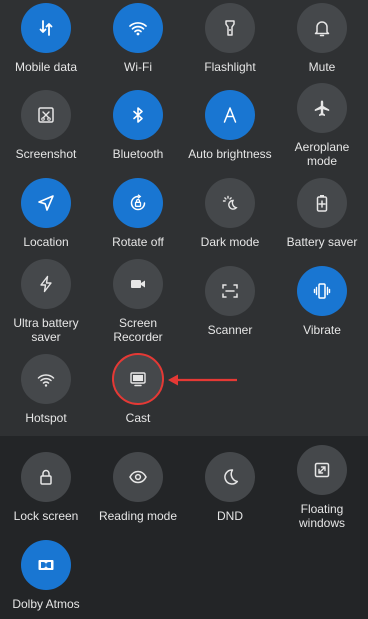  I want to click on tile-label: Screen Recorder, so click(138, 330).